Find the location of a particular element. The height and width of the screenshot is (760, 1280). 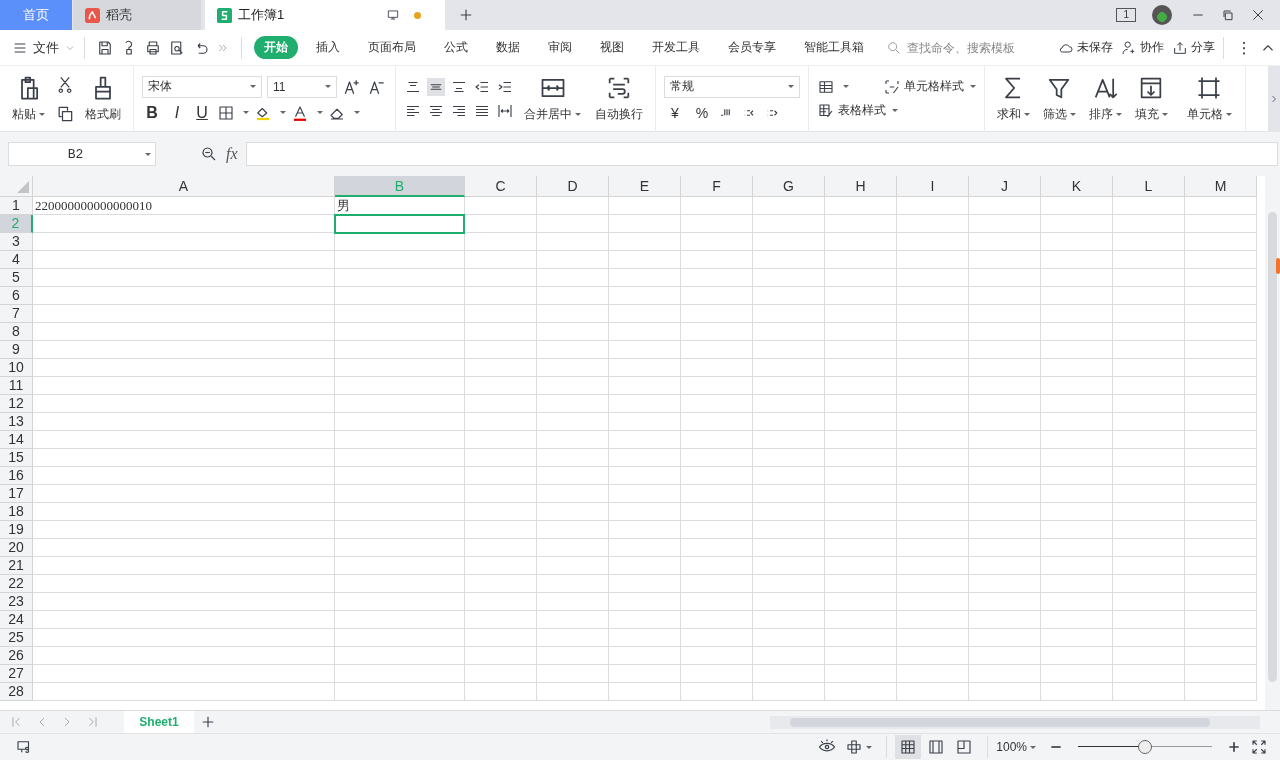

column-header: D is located at coordinates (573, 186).